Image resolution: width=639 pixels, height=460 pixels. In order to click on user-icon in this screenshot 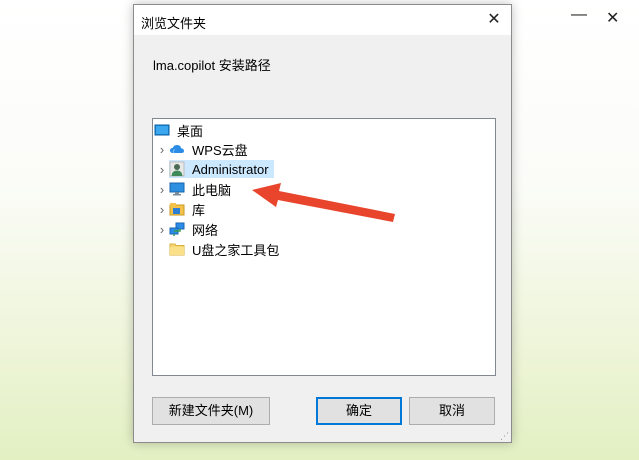, I will do `click(177, 169)`.